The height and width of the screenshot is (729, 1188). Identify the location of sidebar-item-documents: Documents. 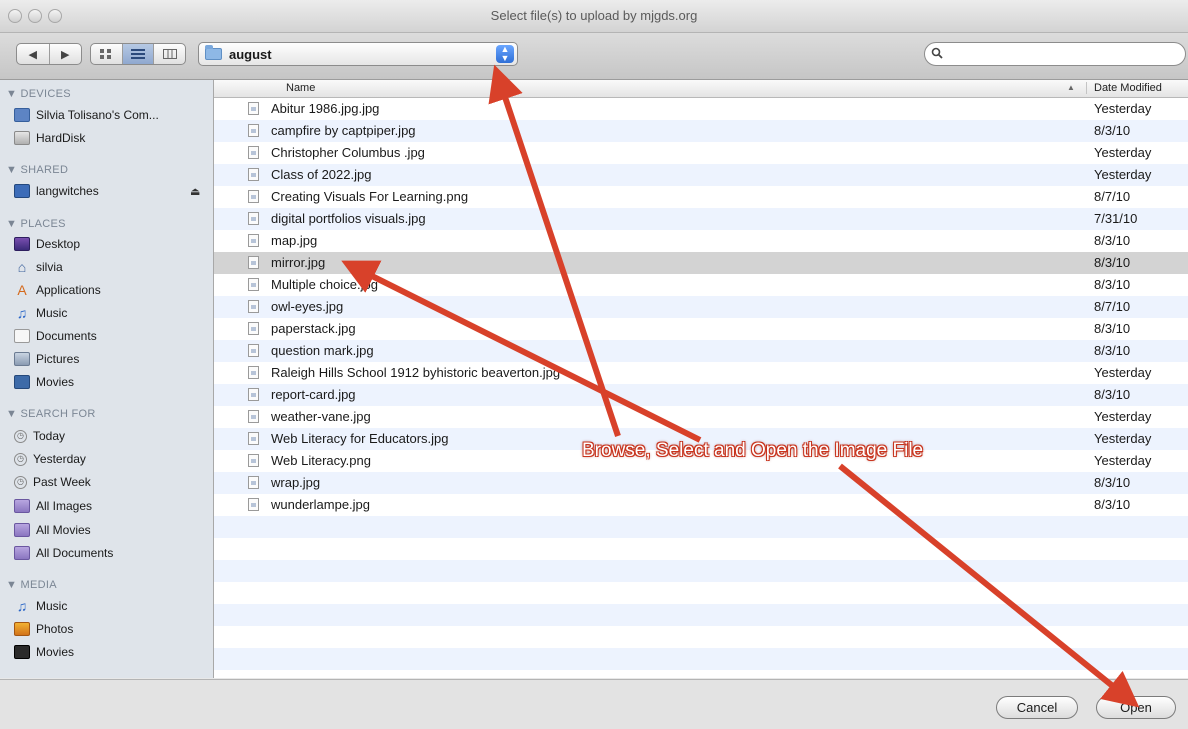
(112, 336).